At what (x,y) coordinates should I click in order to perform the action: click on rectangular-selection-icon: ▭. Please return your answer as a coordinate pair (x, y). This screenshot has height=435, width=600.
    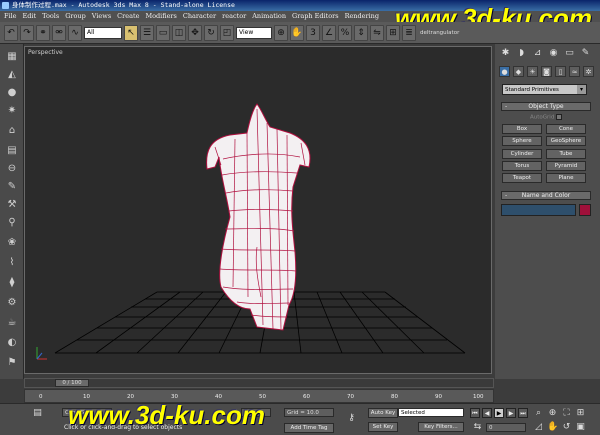
    Looking at the image, I should click on (163, 32).